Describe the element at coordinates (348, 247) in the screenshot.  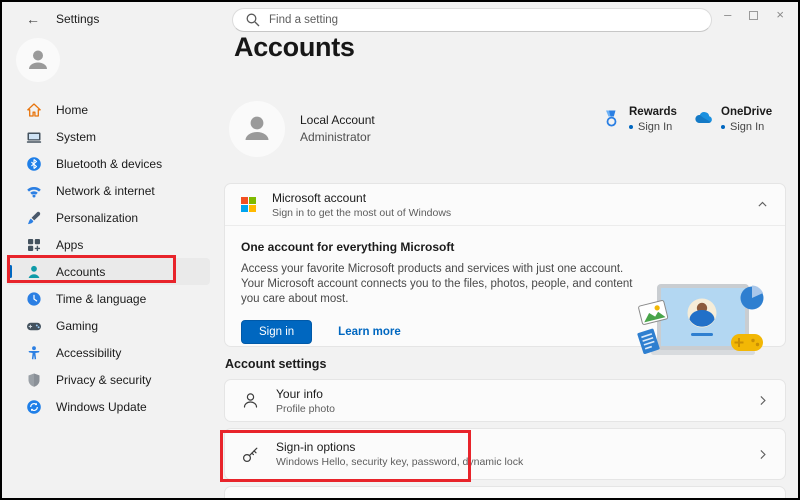
I see `promo-title: One account for everything Microsoft` at that location.